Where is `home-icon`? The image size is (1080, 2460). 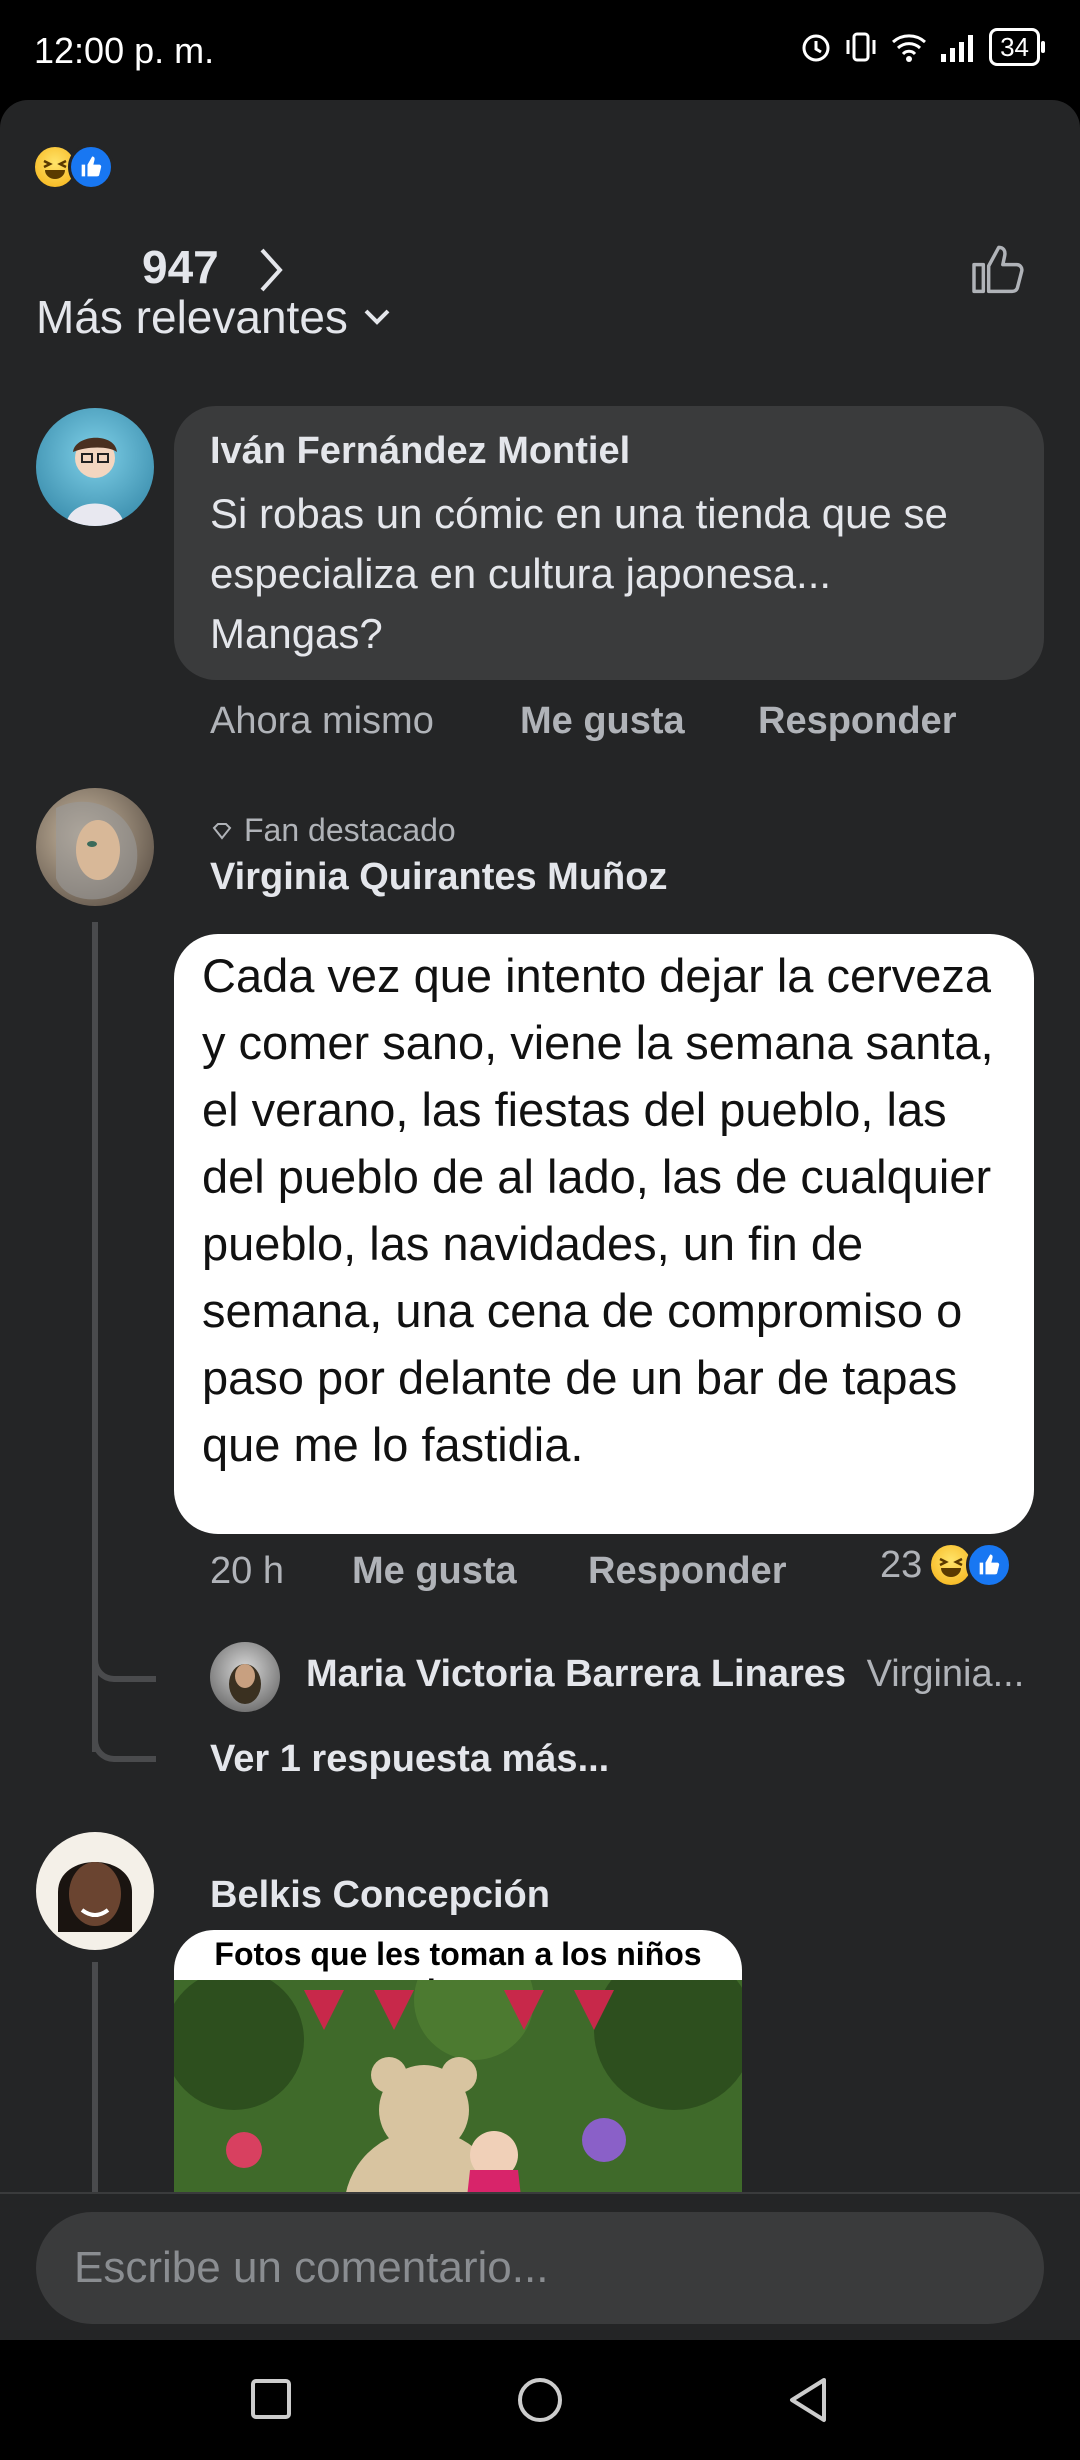
home-icon is located at coordinates (540, 2400).